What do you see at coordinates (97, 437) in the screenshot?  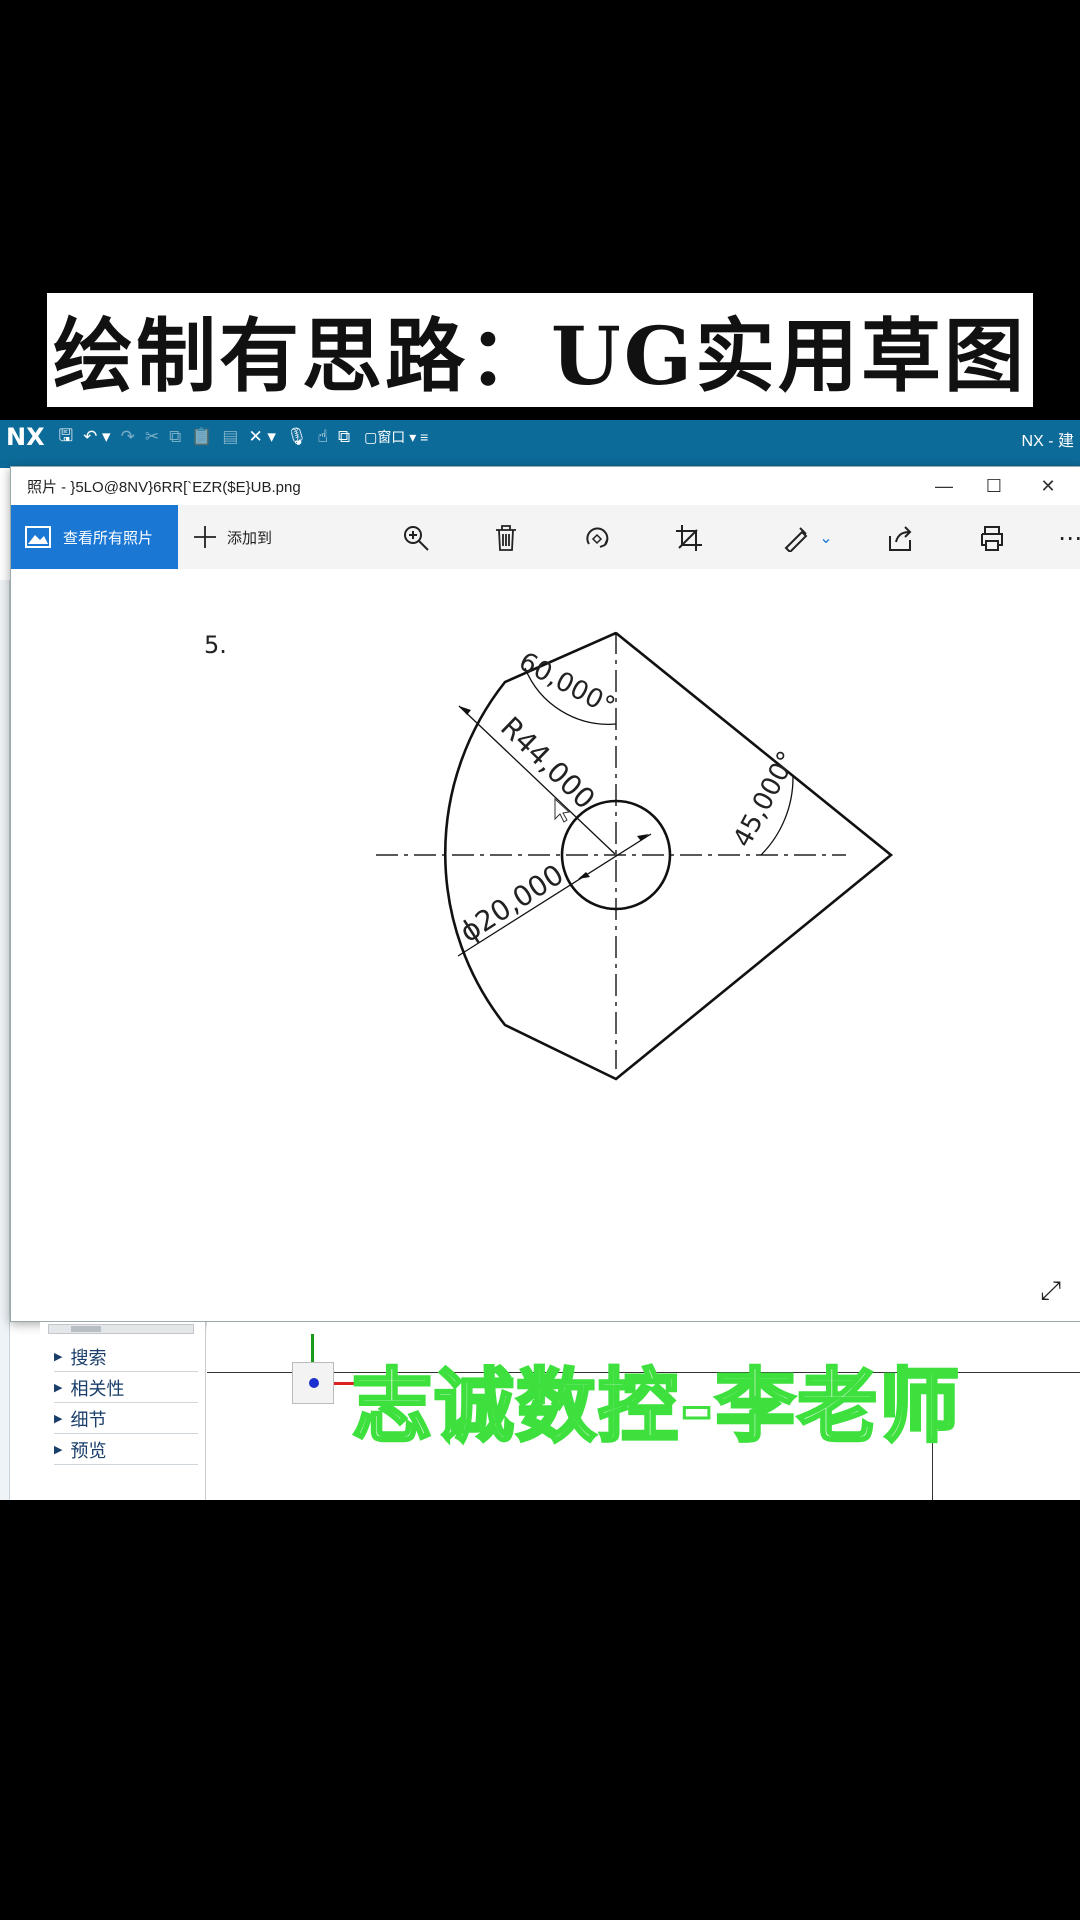 I see `undo-icon: ↶ ▾` at bounding box center [97, 437].